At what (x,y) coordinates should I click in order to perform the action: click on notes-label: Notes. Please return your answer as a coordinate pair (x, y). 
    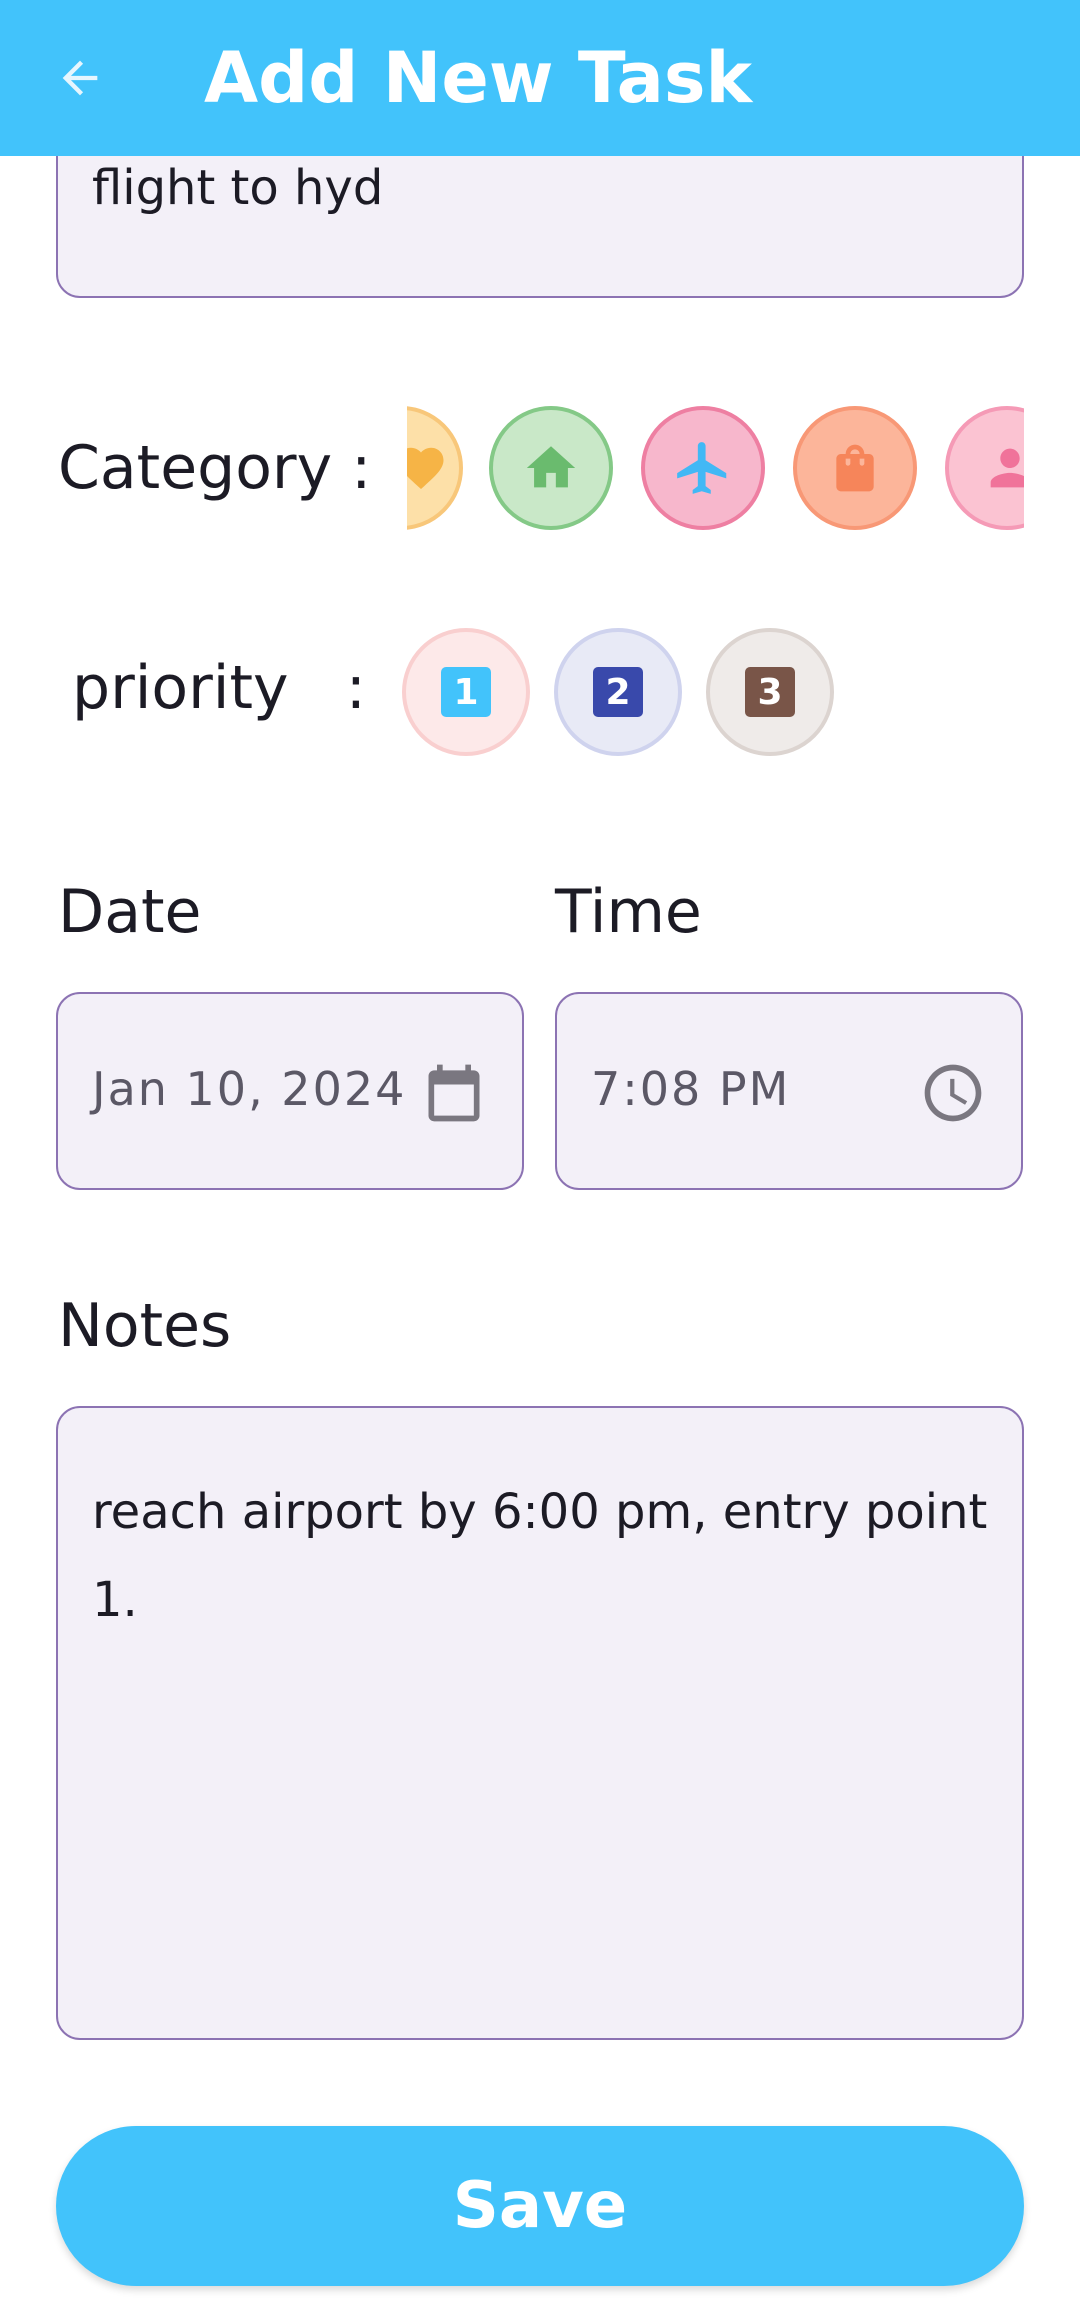
    Looking at the image, I should click on (145, 1326).